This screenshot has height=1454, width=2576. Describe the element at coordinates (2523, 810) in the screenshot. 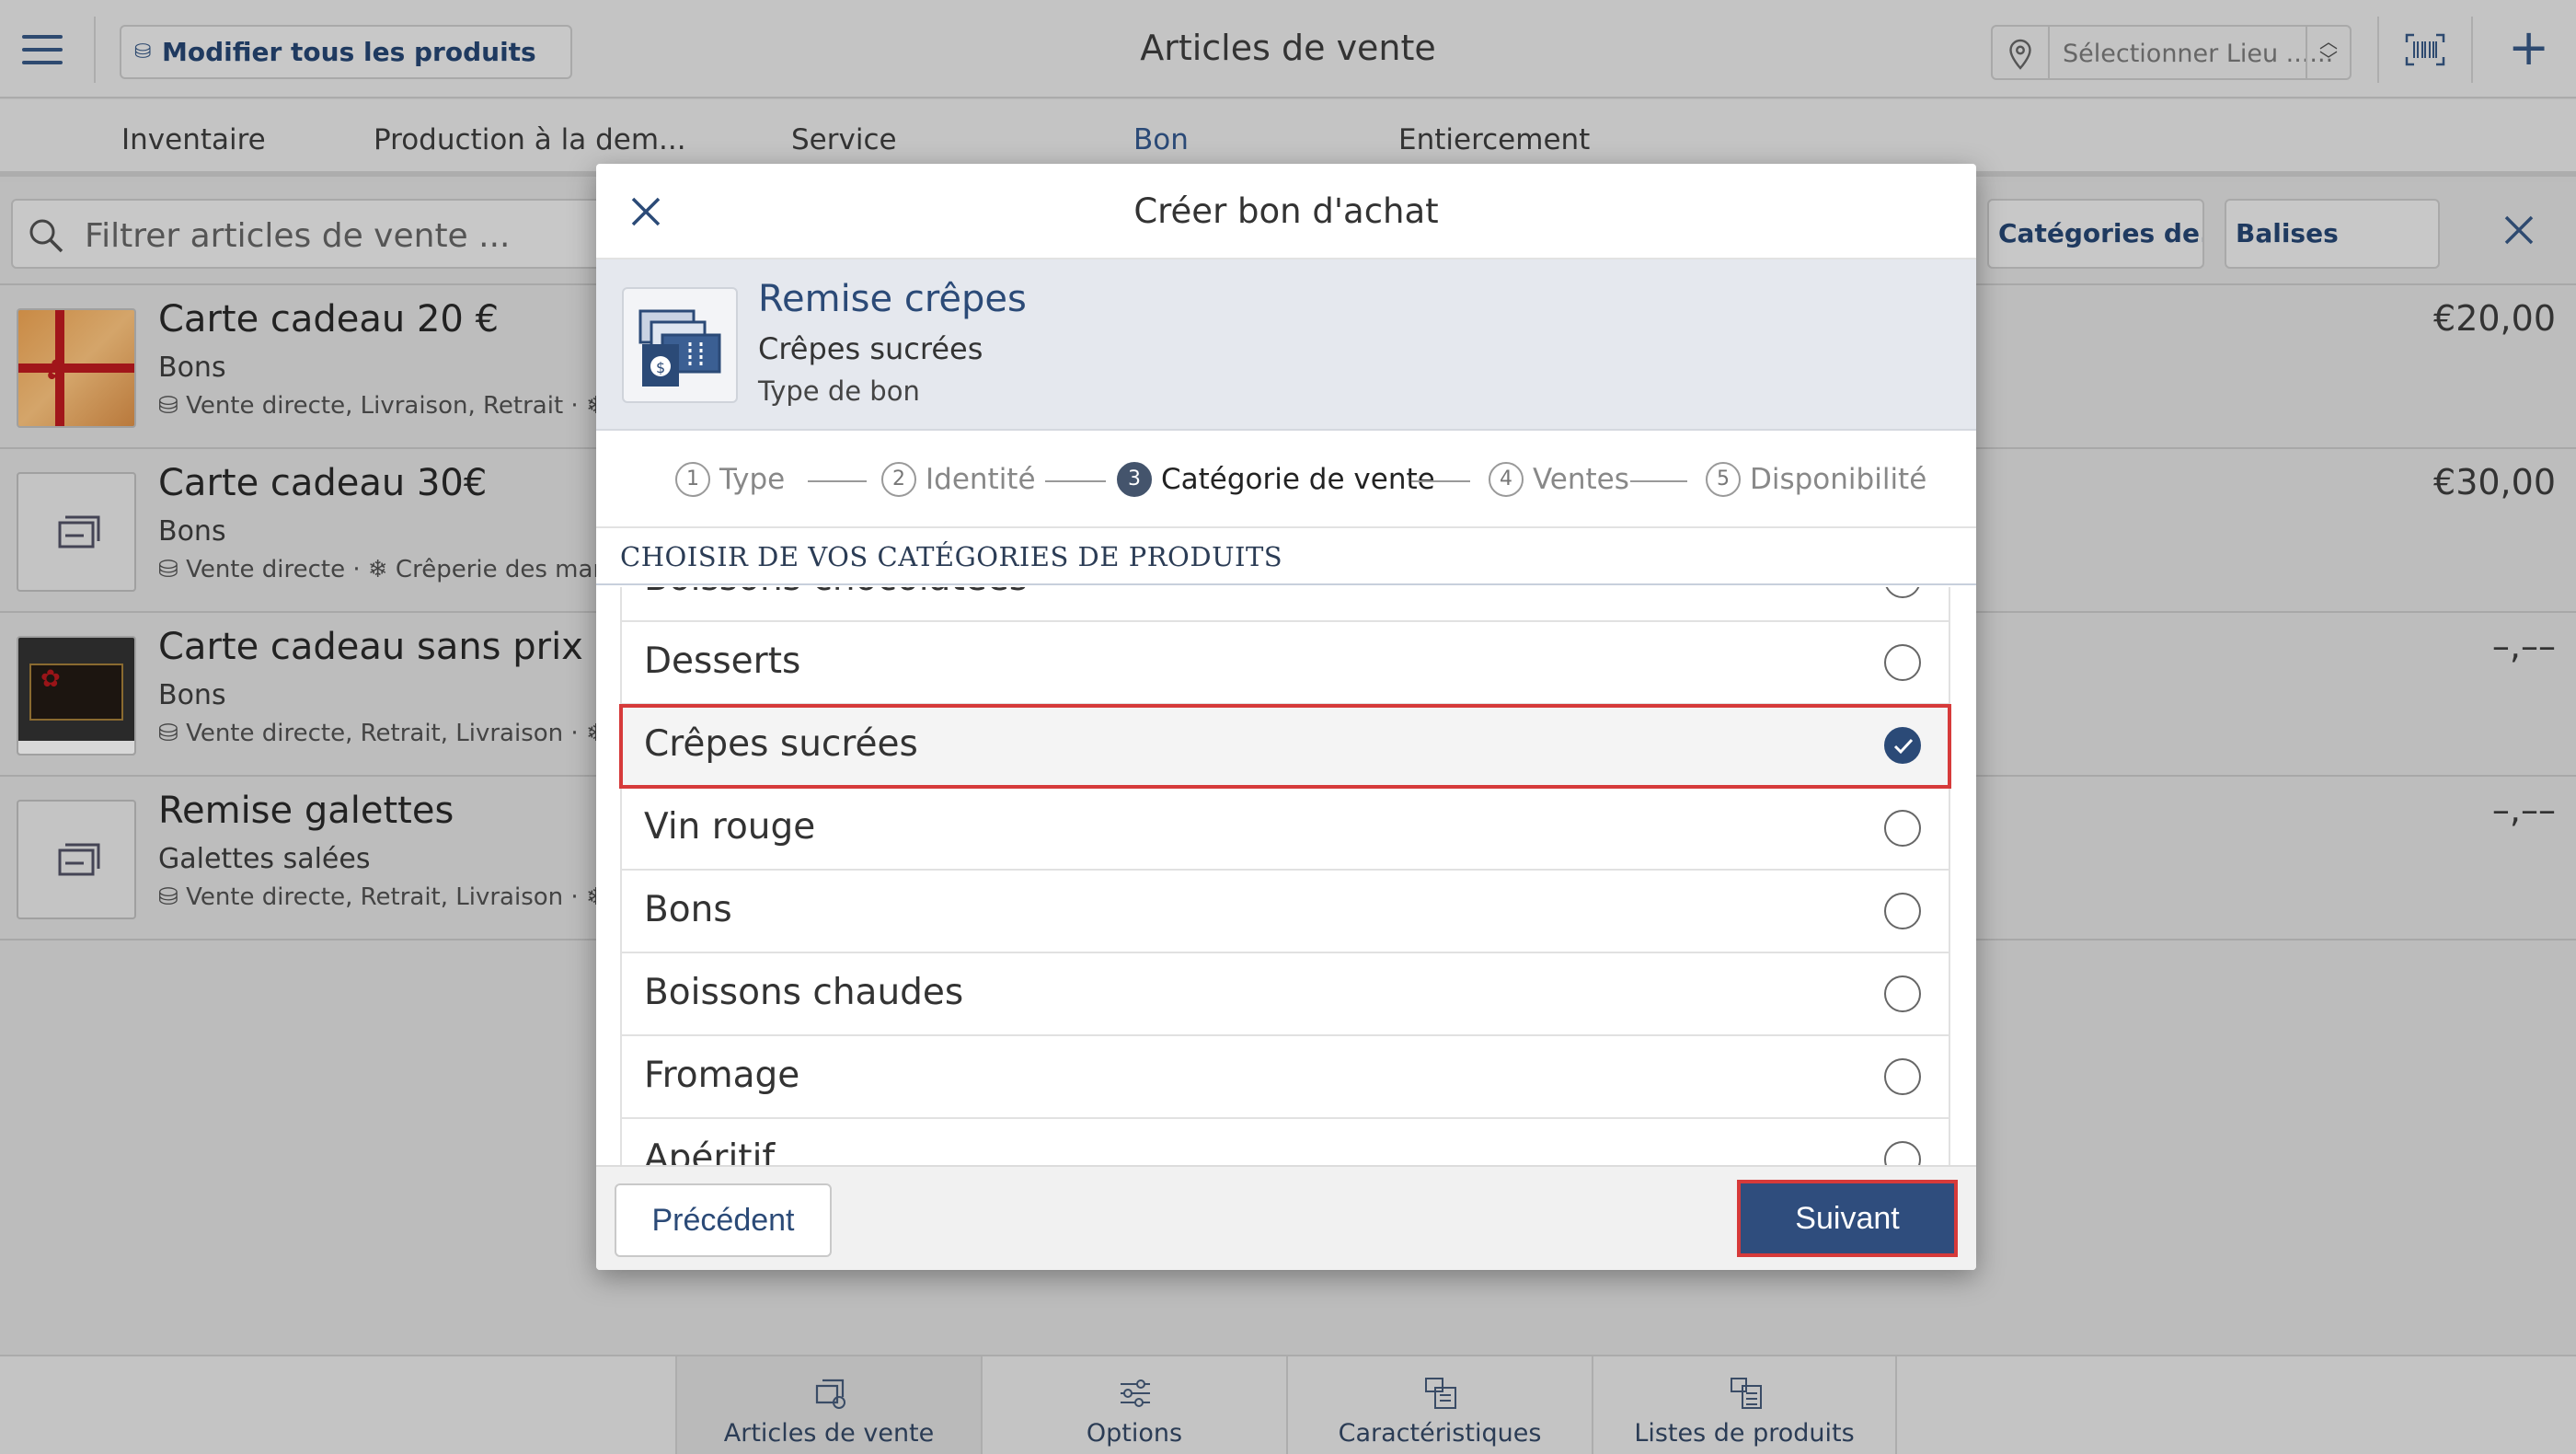

I see `item-price: –,––` at that location.